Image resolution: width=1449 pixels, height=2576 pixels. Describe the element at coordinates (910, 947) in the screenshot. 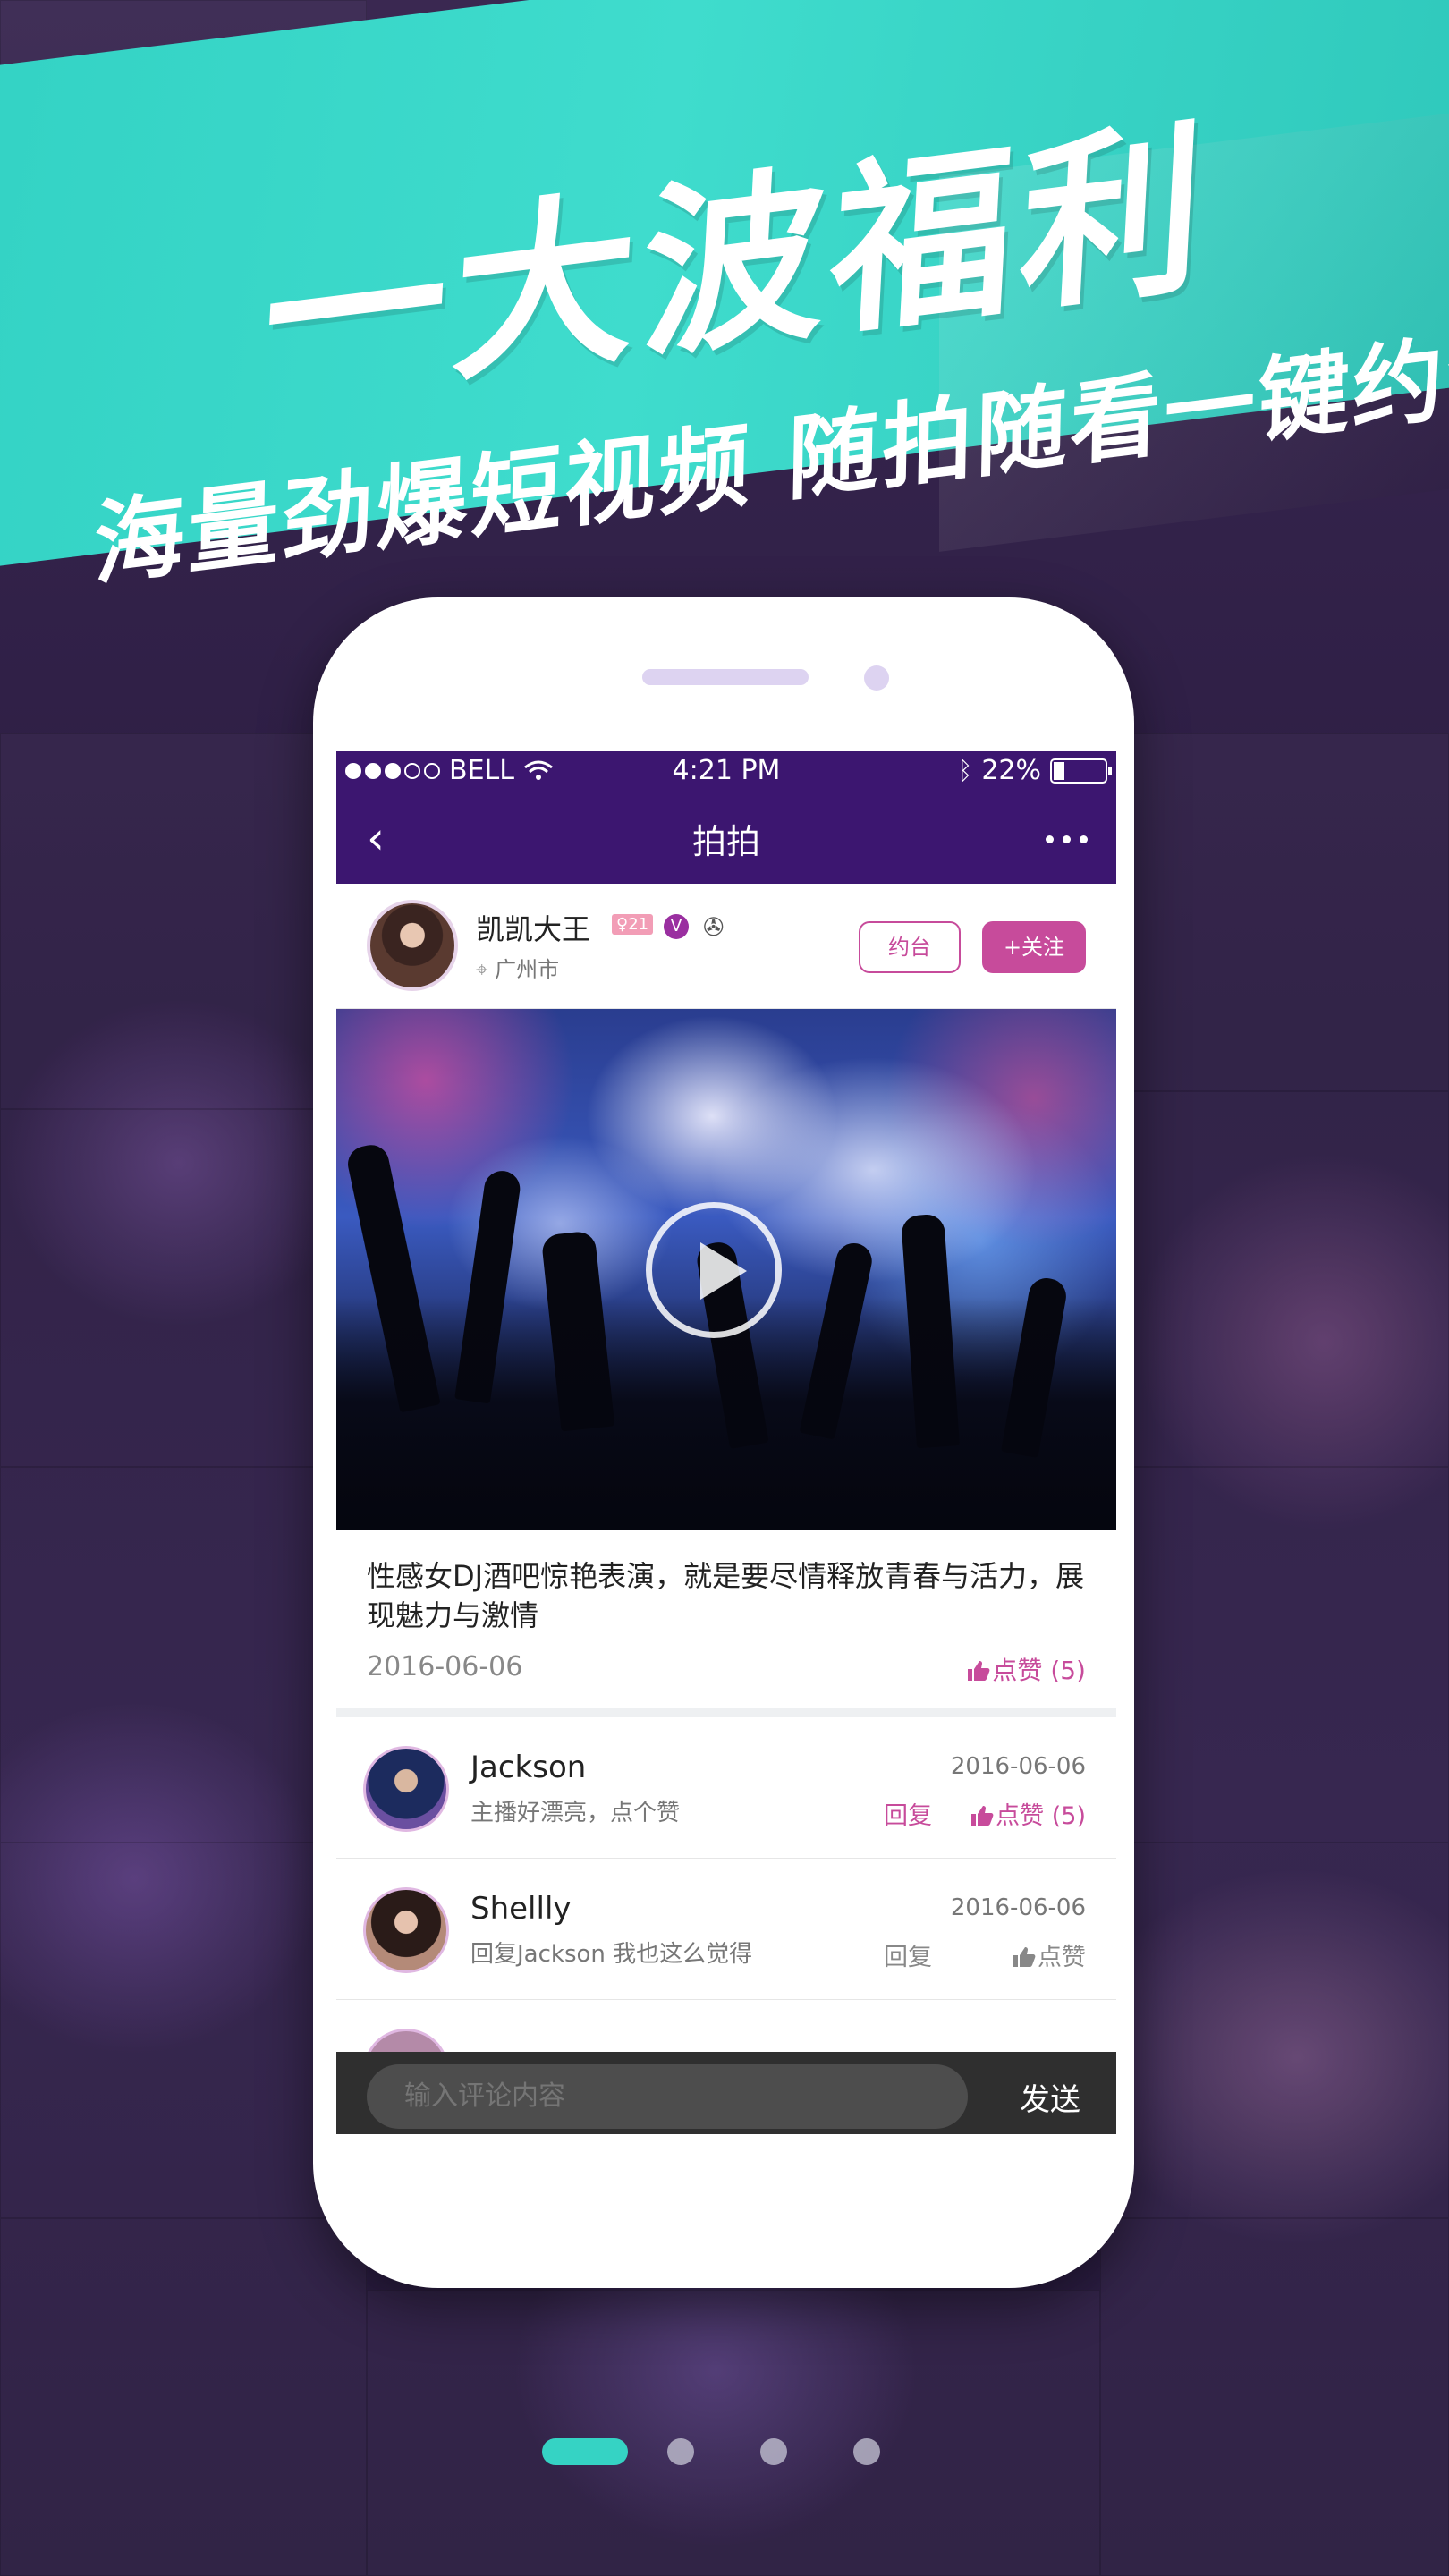

I see `date-button: 约台` at that location.